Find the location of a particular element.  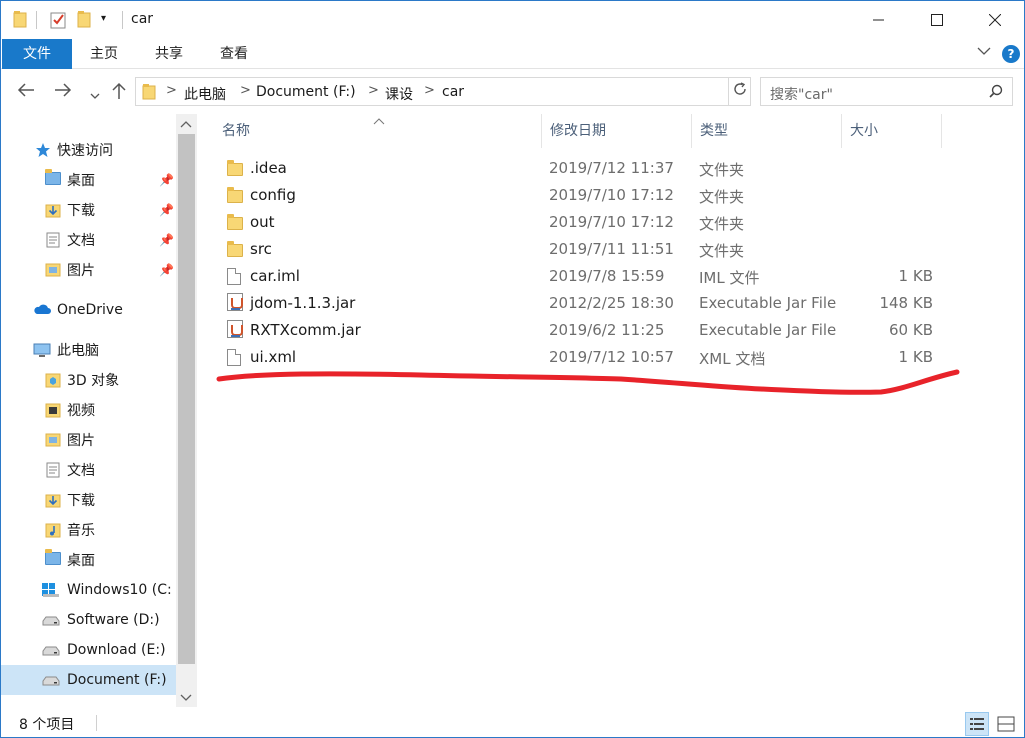

file-row: src 2019/7/11 11:51 文件夹 is located at coordinates (583, 249).